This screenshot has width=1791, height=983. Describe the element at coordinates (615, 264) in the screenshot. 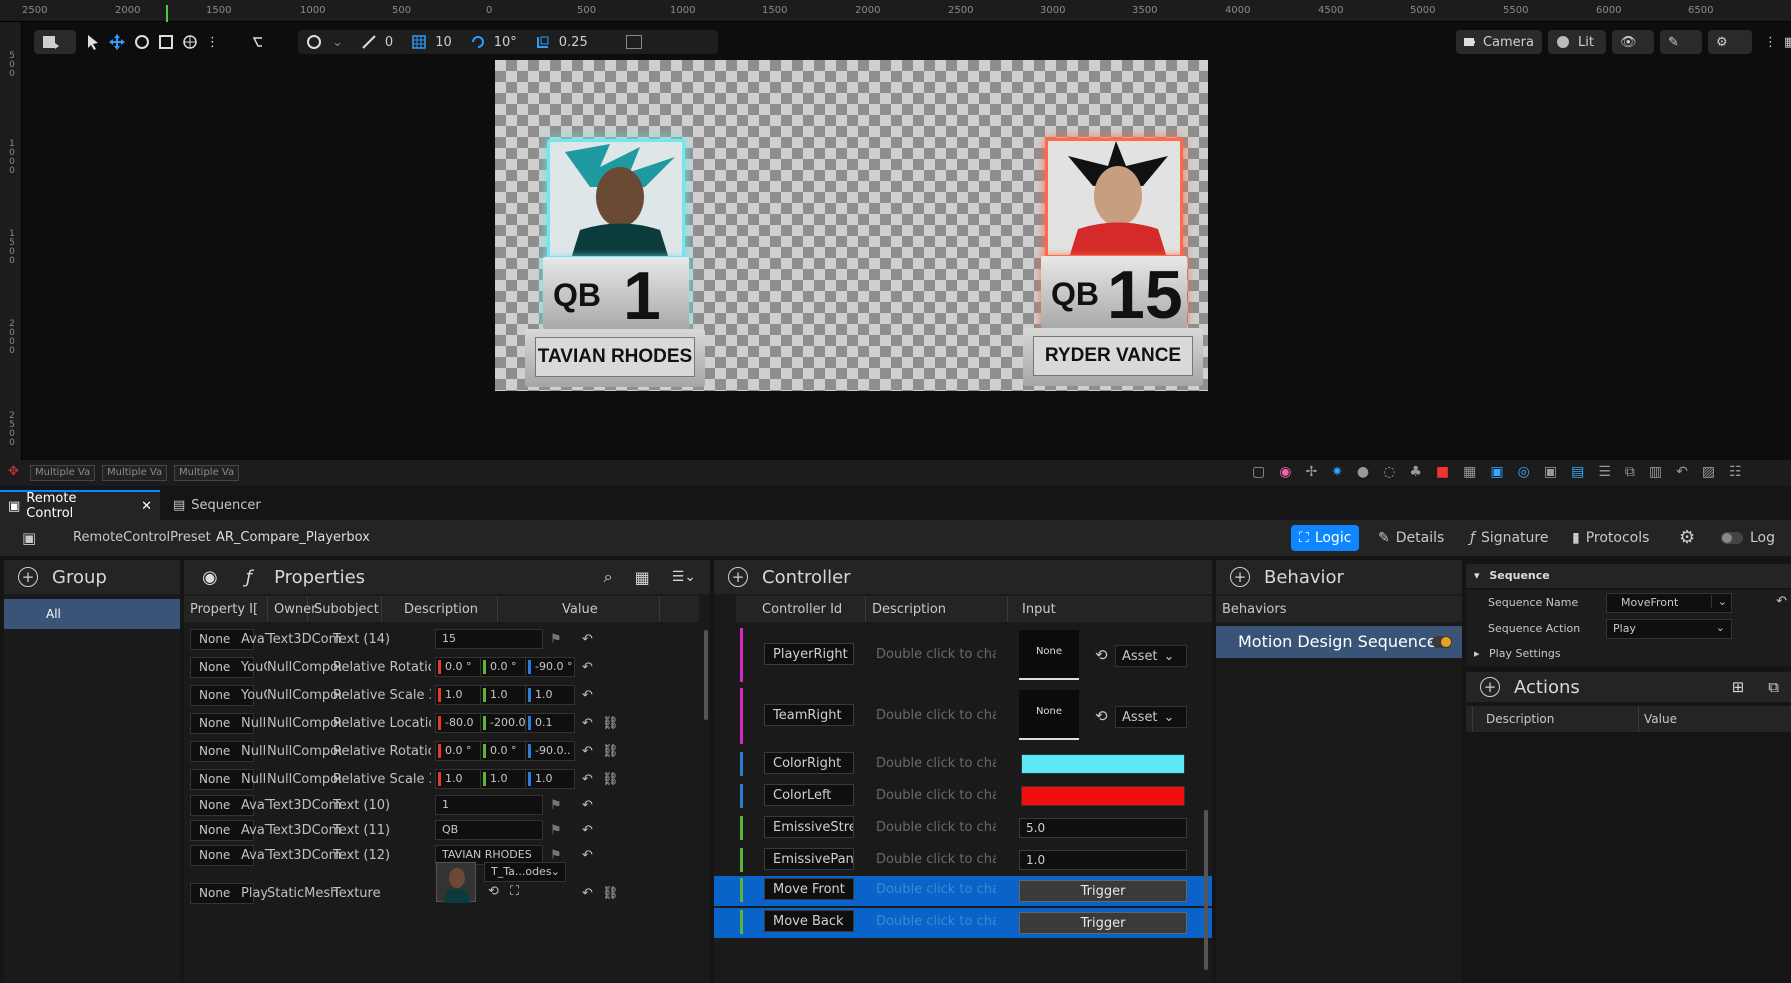

I see `player-card: QB 1 TAVIAN RHODES` at that location.